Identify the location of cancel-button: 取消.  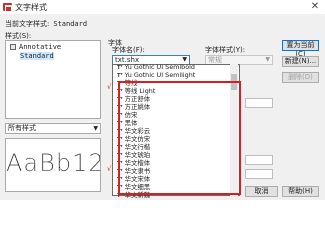
(261, 191).